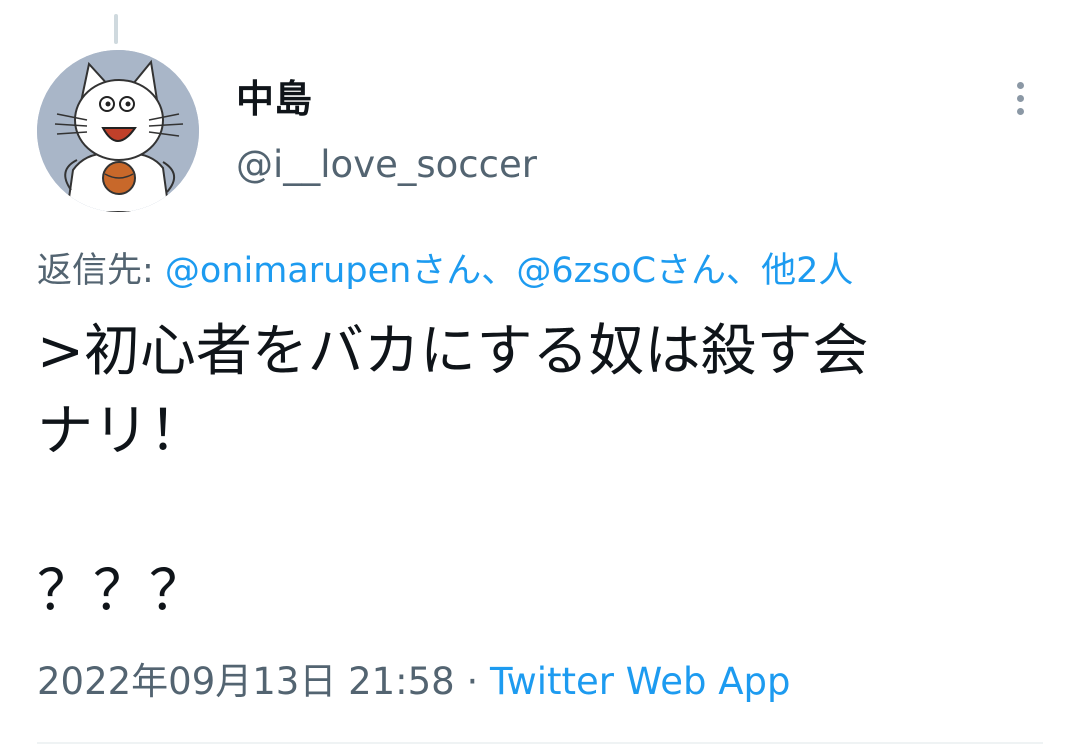  I want to click on mention-link: @onimarupenさん, so click(323, 271).